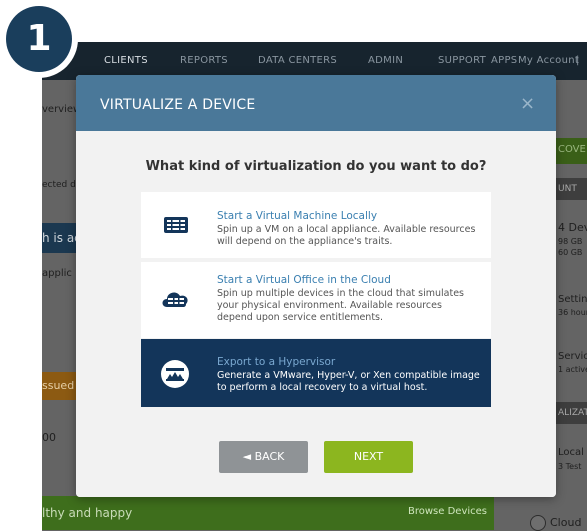 Image resolution: width=587 pixels, height=531 pixels. What do you see at coordinates (204, 60) in the screenshot?
I see `nav-reports: REPORTS` at bounding box center [204, 60].